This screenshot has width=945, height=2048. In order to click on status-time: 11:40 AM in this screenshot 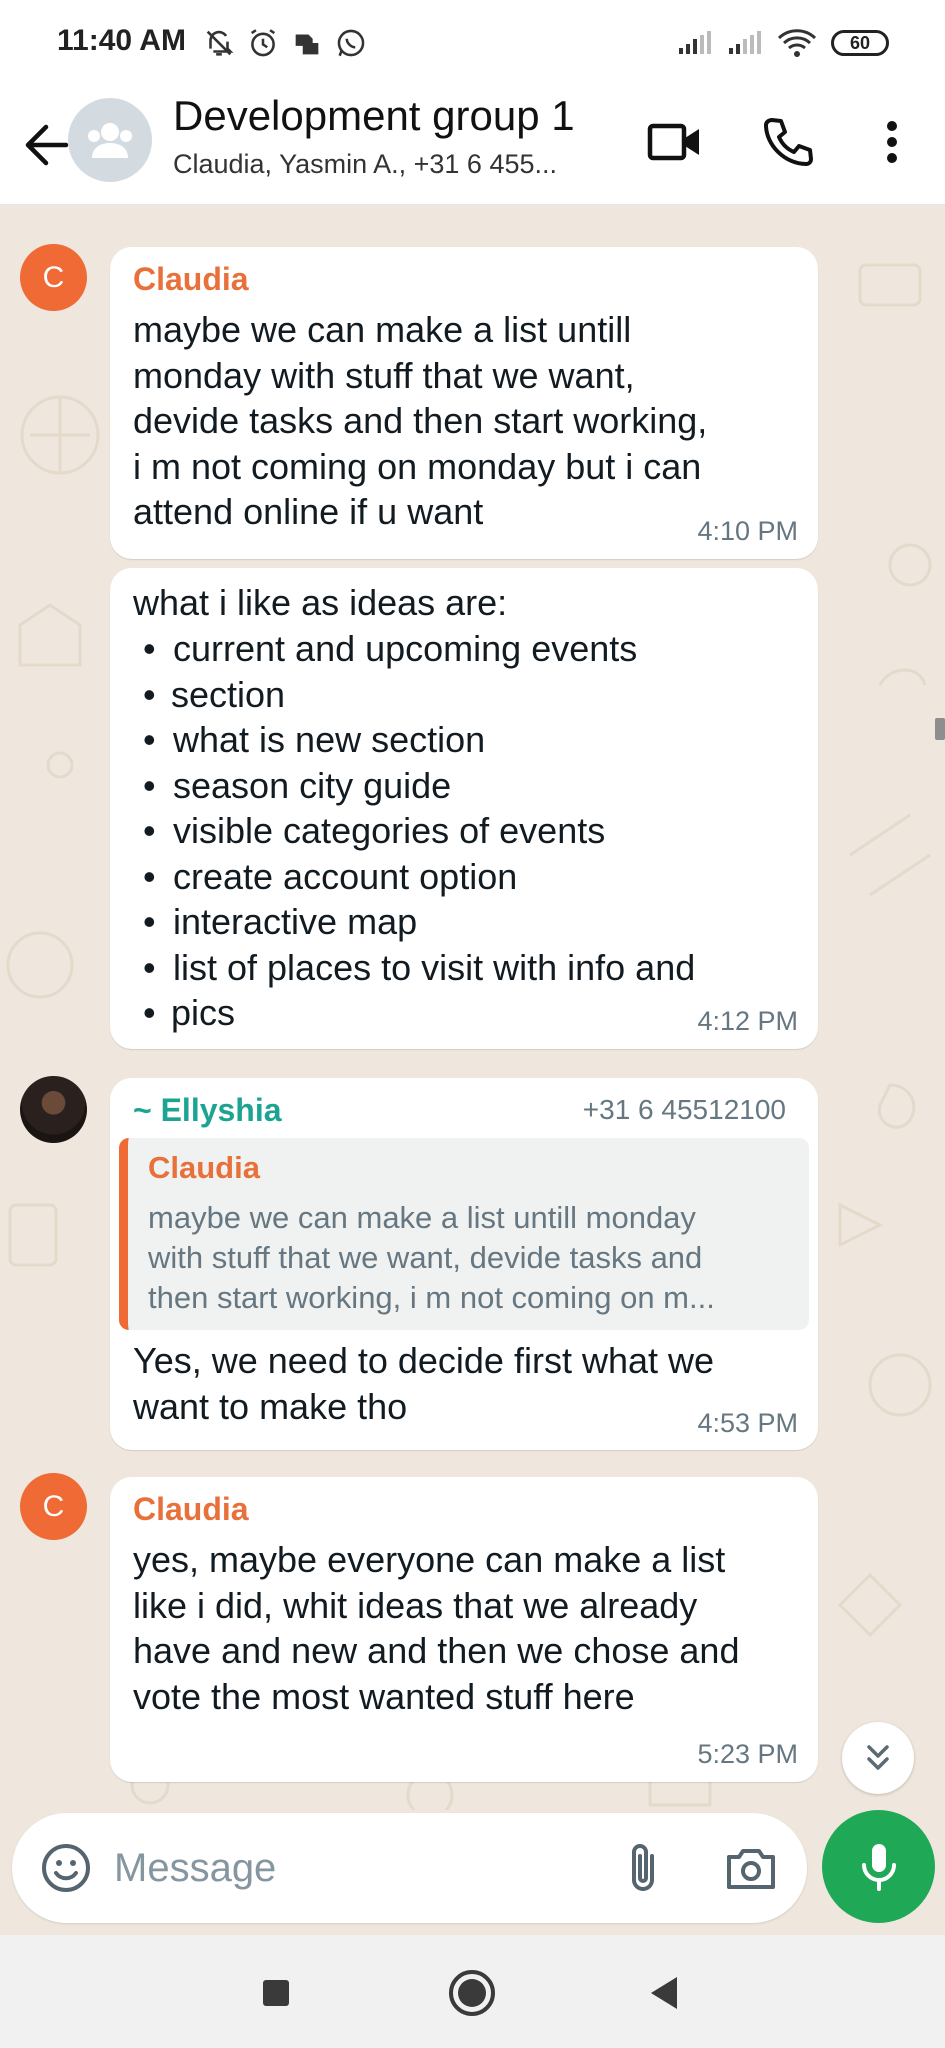, I will do `click(121, 40)`.